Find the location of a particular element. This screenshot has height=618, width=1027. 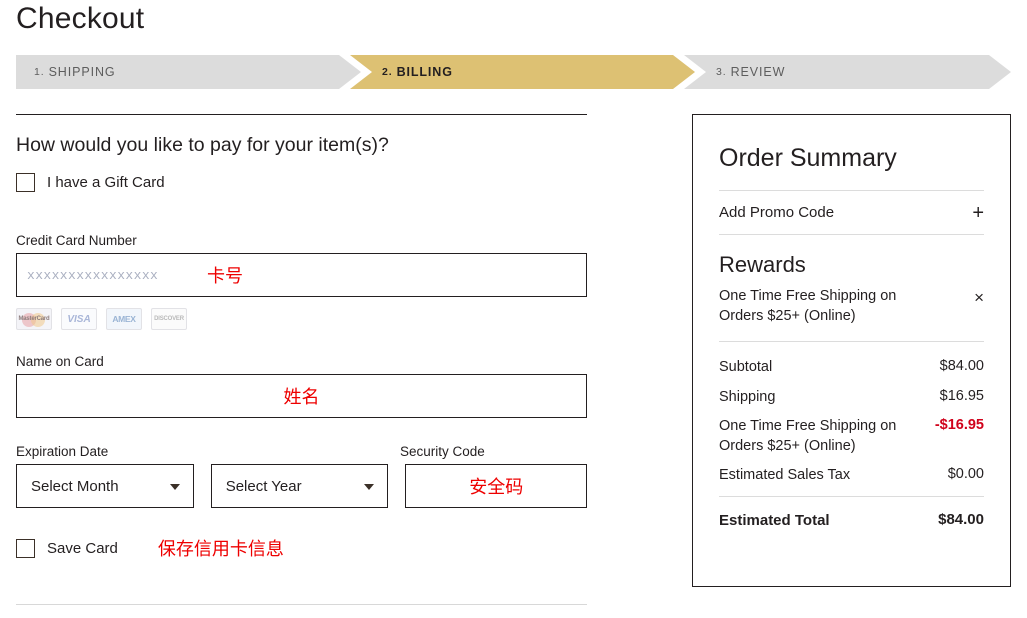

expiration-month-select: Select Month is located at coordinates (105, 486).